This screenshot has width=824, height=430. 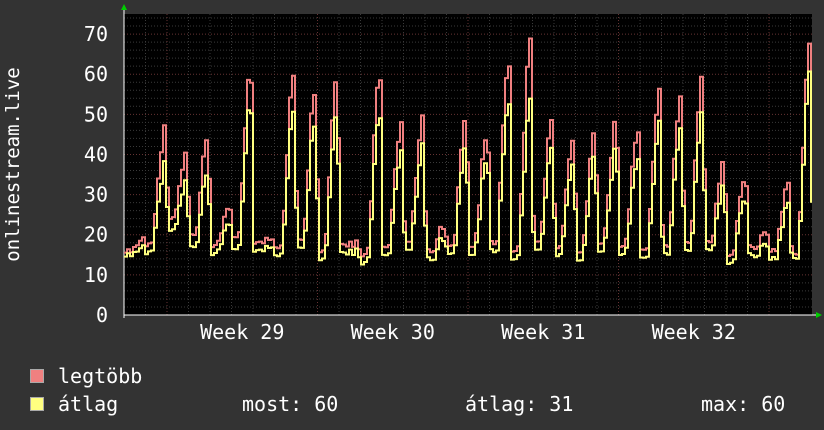 I want to click on legend-label-avg: átlag, so click(x=88, y=404).